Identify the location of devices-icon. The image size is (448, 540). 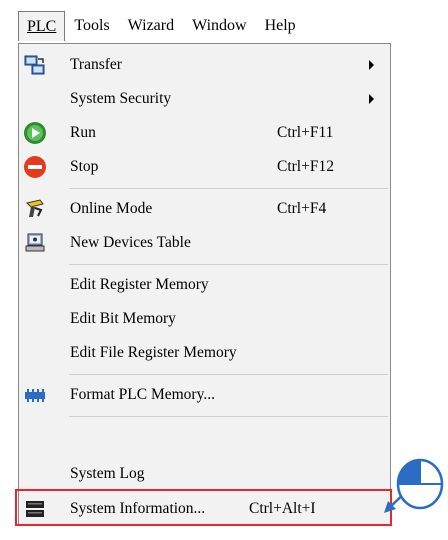
(35, 243).